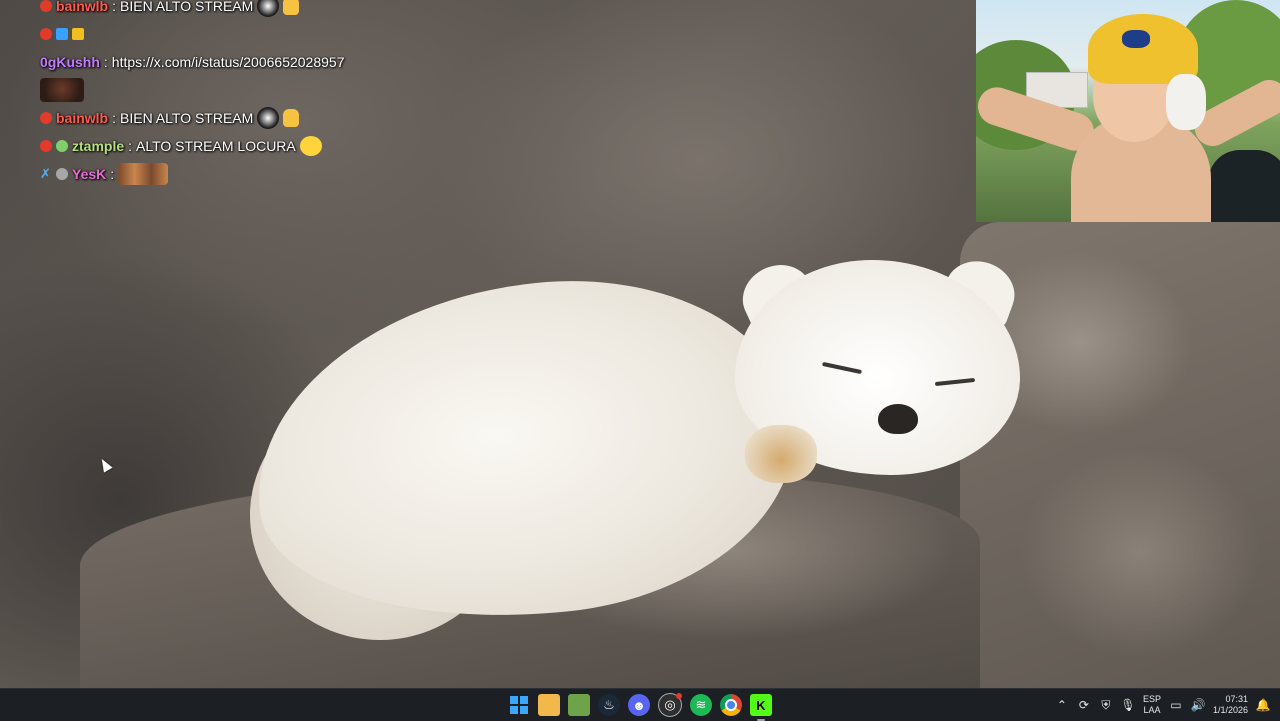  I want to click on webcam-overlay, so click(1128, 111).